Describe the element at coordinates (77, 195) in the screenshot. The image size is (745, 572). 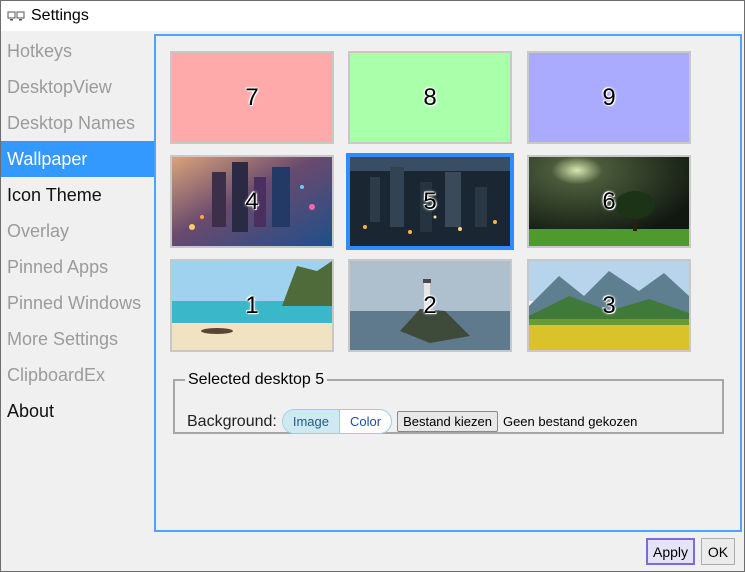
I see `sidebar-item-icon-theme: Icon Theme` at that location.